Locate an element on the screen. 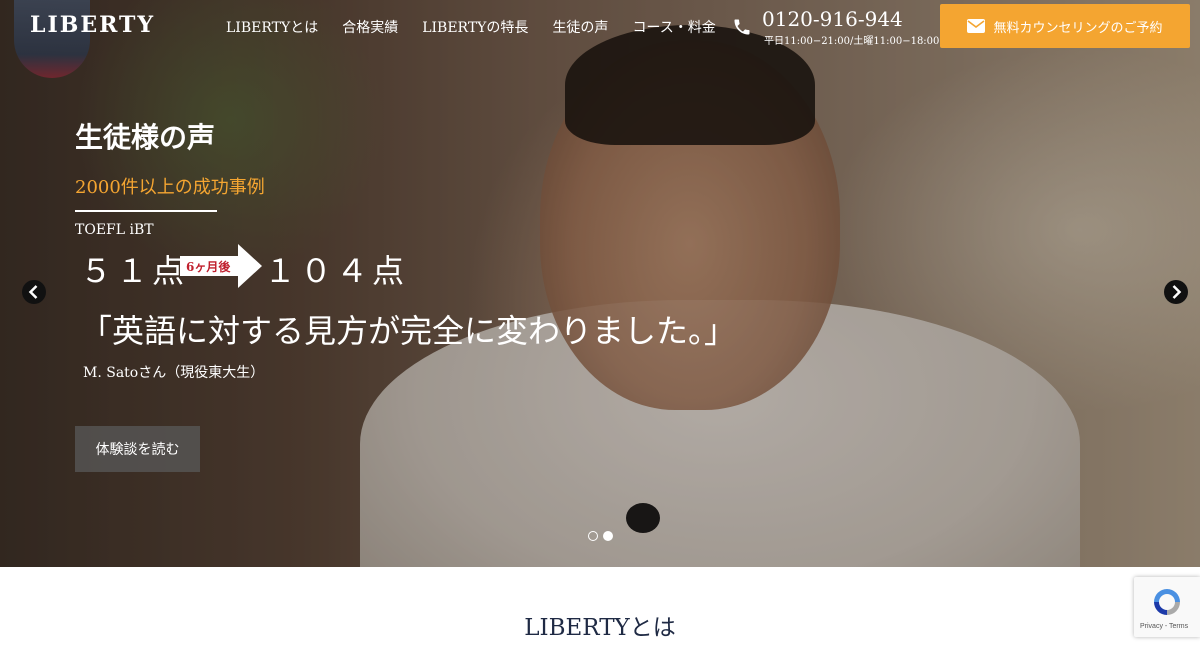 Image resolution: width=1200 pixels, height=649 pixels. chevron-left-icon is located at coordinates (33, 292).